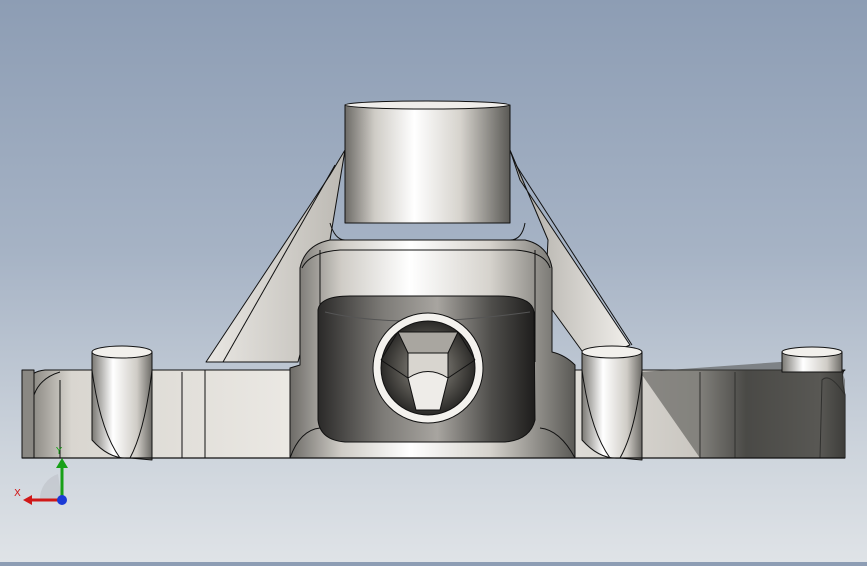  I want to click on boss-right, so click(612, 406).